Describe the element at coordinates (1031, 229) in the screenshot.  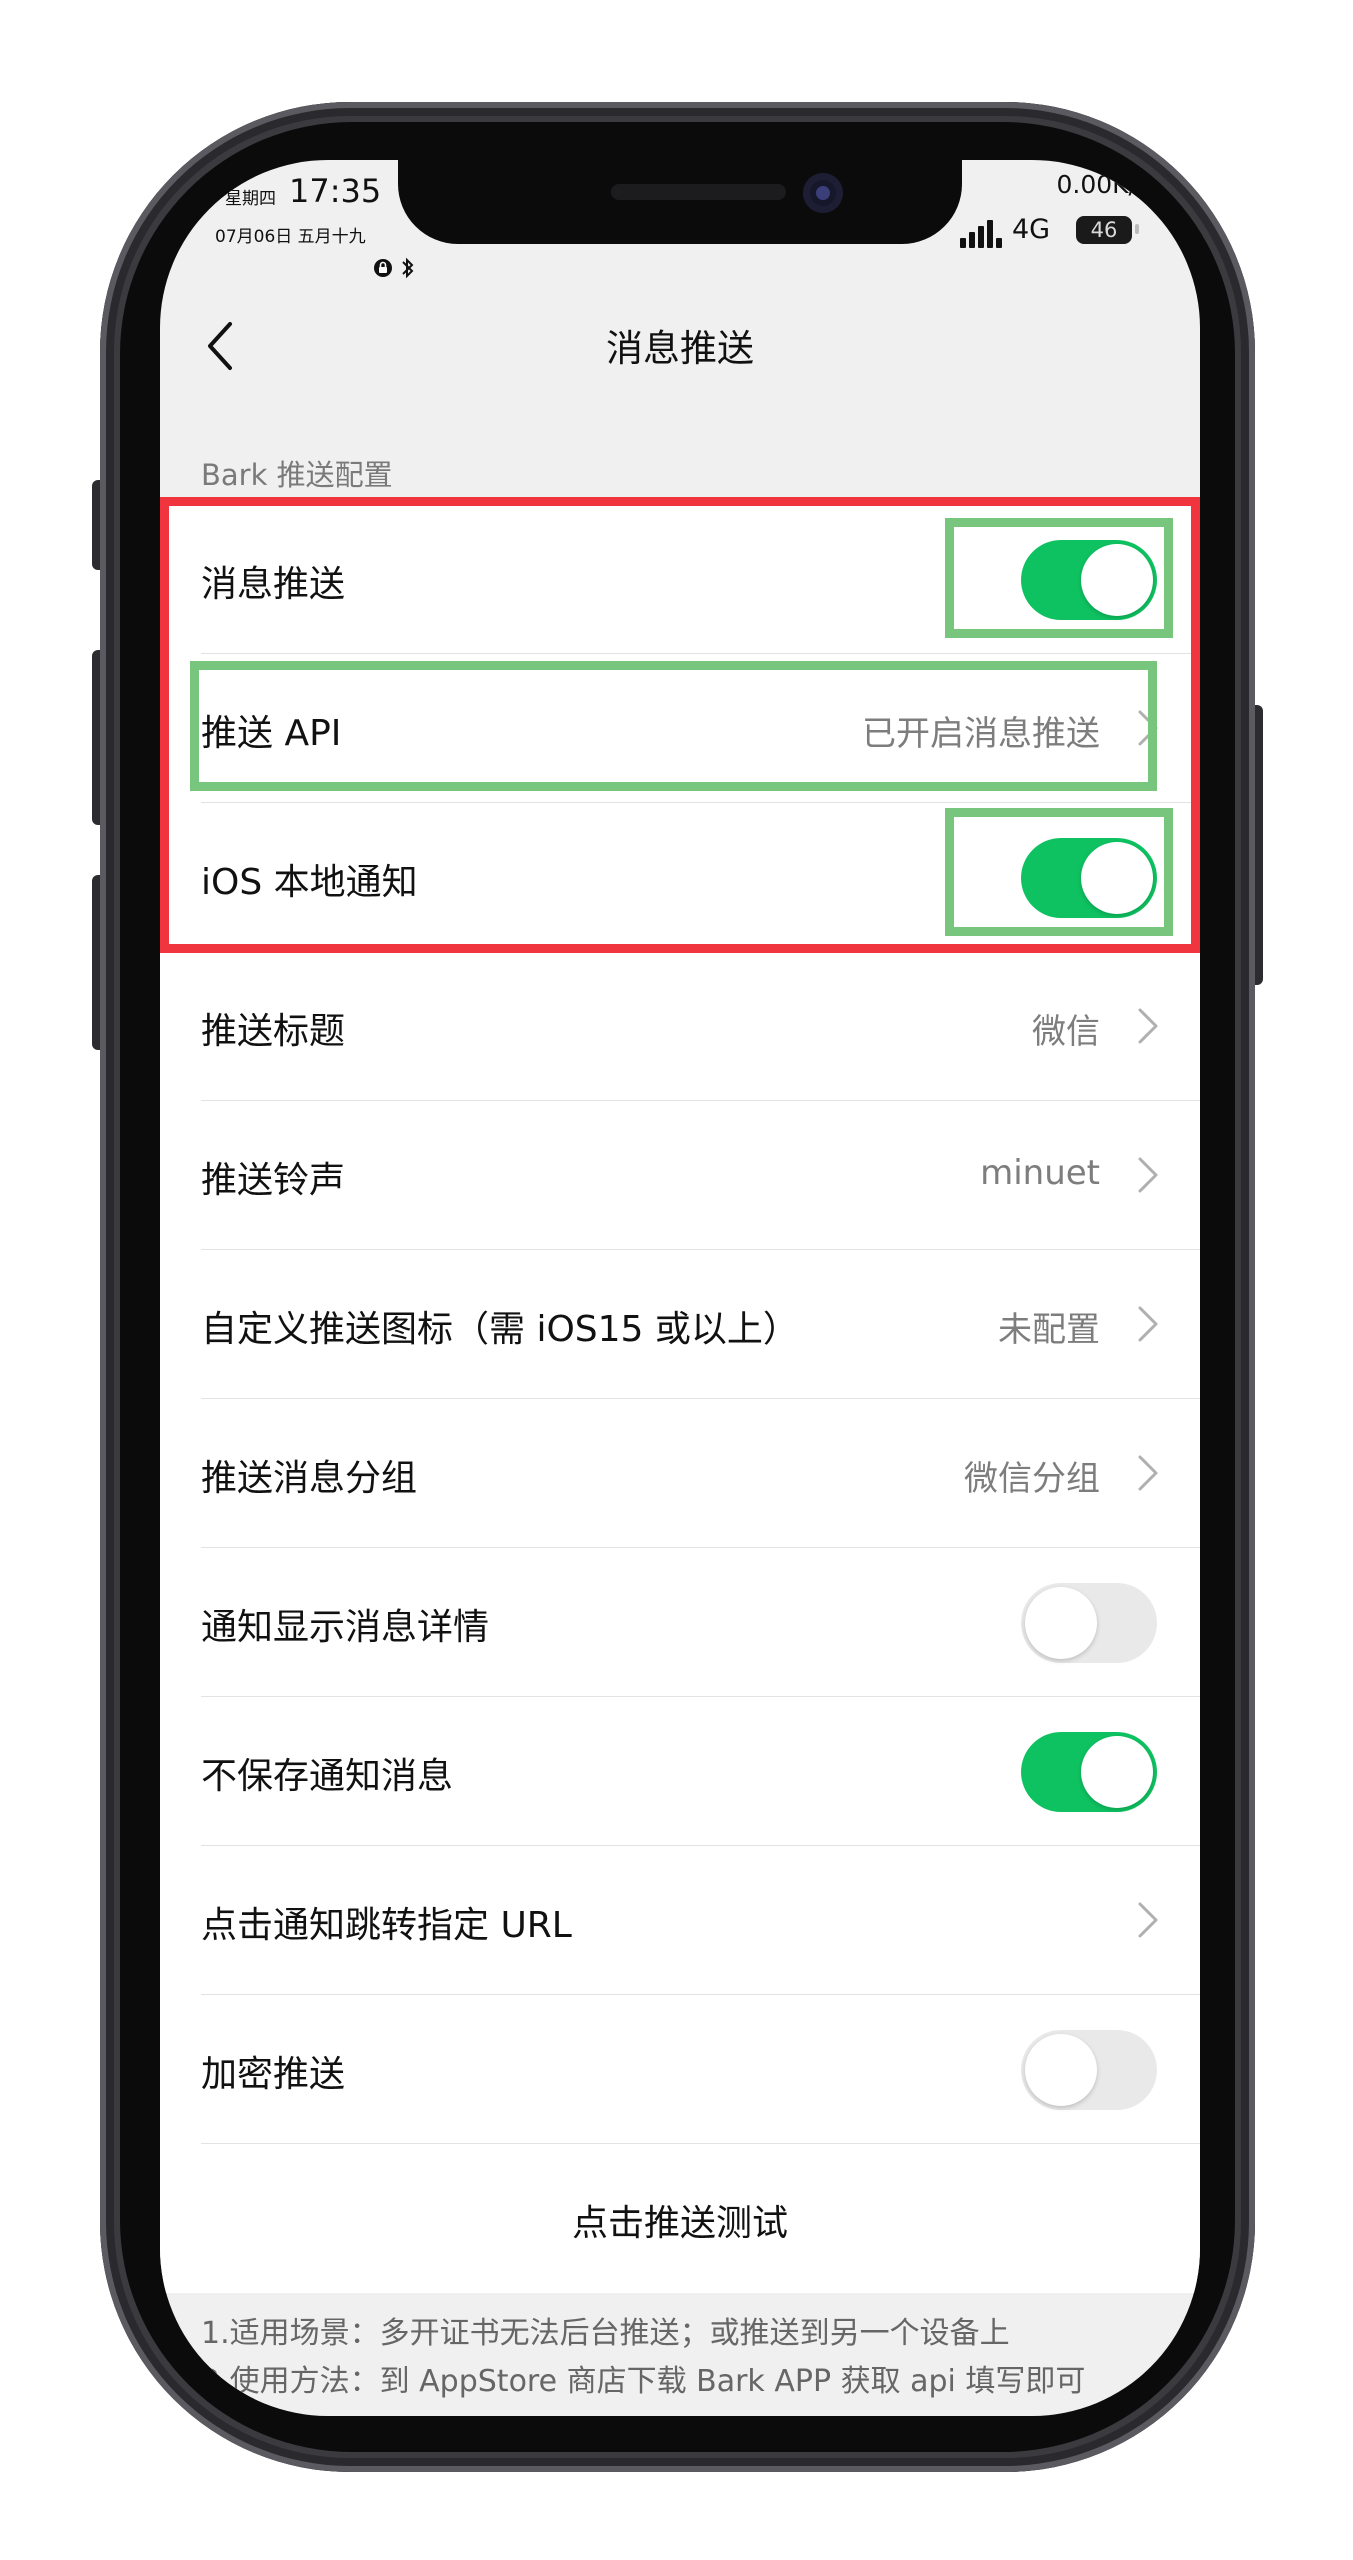
I see `network-type: 4G` at that location.